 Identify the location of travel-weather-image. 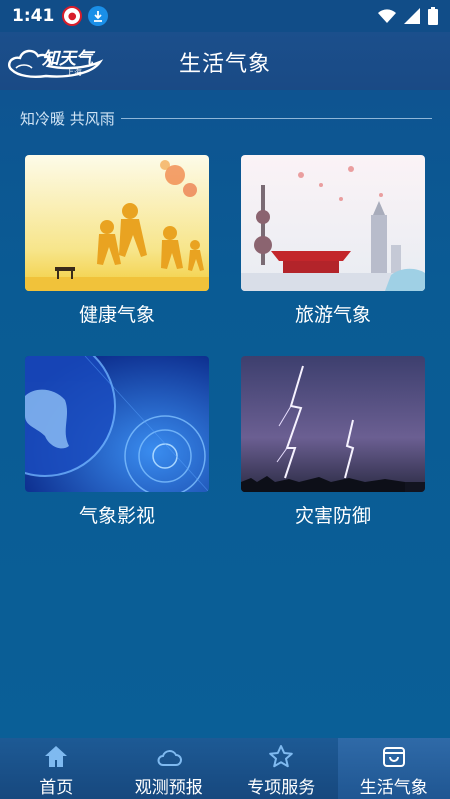
(333, 223).